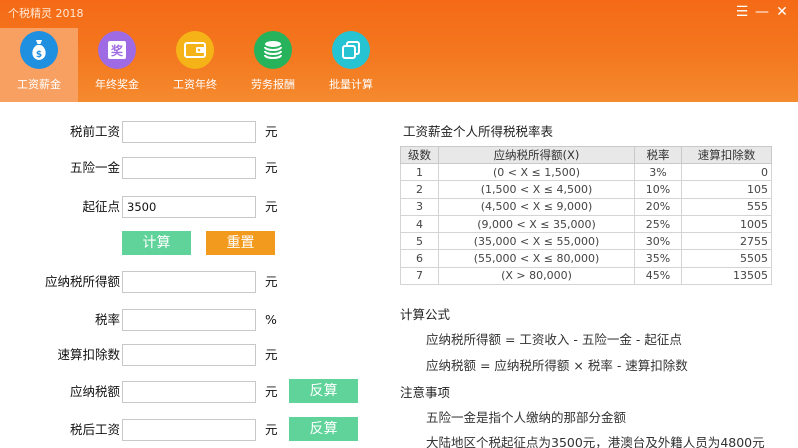  What do you see at coordinates (536, 155) in the screenshot?
I see `header-taxable-range: 应纳税所得额(X)` at bounding box center [536, 155].